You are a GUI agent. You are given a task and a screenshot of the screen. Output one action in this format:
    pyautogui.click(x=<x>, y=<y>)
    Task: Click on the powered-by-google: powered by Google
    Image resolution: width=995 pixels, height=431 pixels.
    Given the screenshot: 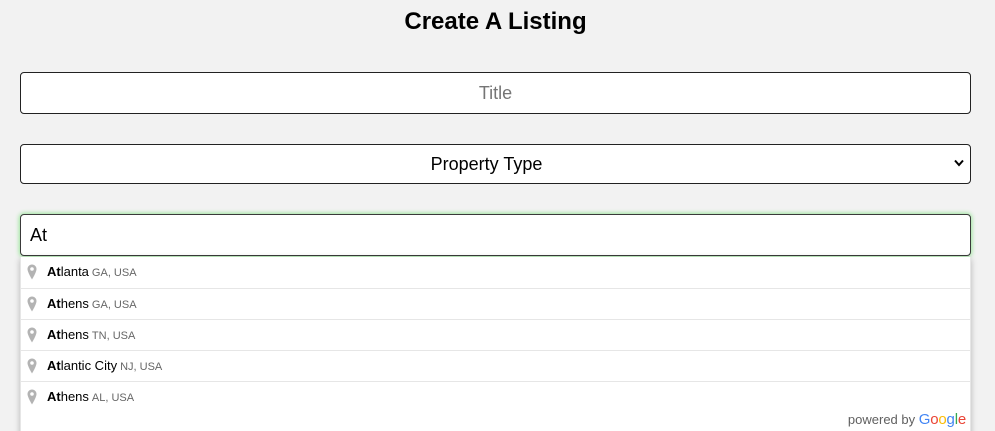 What is the action you would take?
    pyautogui.click(x=907, y=420)
    